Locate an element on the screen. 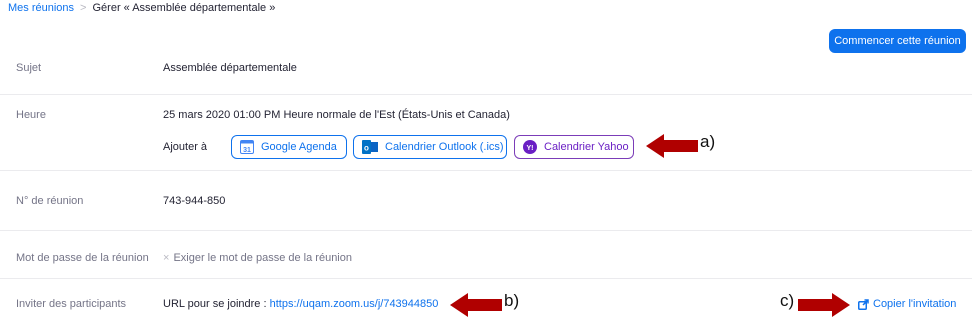  svg-text: Y! is located at coordinates (530, 148).